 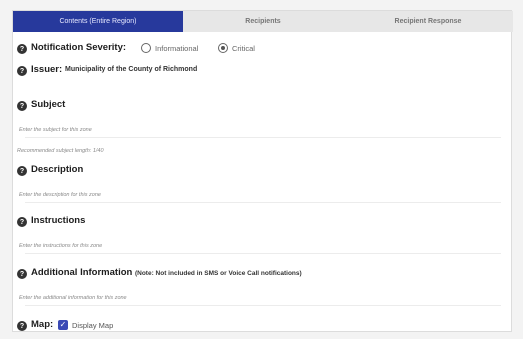 I want to click on subject-length-hint: Recommended subject length: 1/40, so click(x=60, y=151).